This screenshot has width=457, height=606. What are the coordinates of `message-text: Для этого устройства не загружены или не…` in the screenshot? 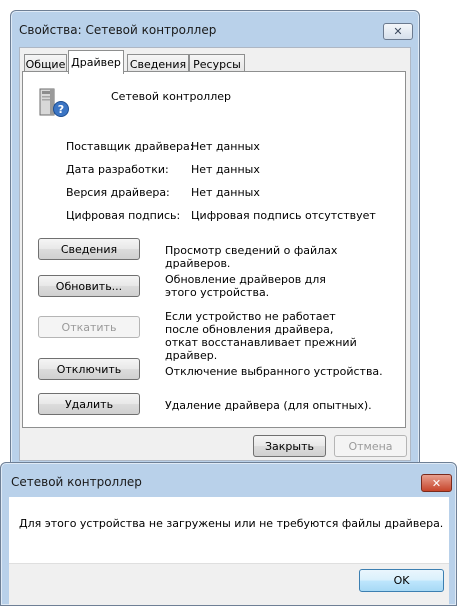 It's located at (231, 523).